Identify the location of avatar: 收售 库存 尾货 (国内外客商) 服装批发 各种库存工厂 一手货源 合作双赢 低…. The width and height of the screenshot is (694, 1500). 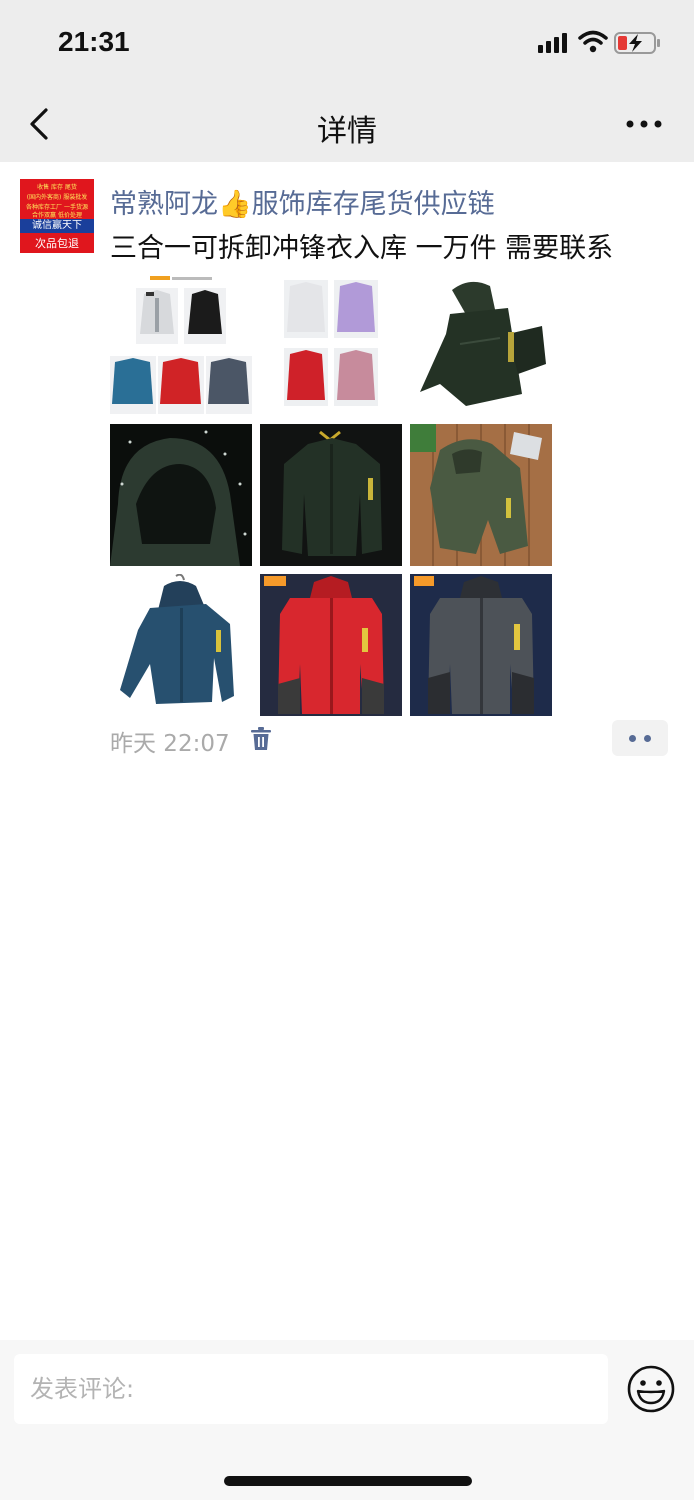
(57, 216).